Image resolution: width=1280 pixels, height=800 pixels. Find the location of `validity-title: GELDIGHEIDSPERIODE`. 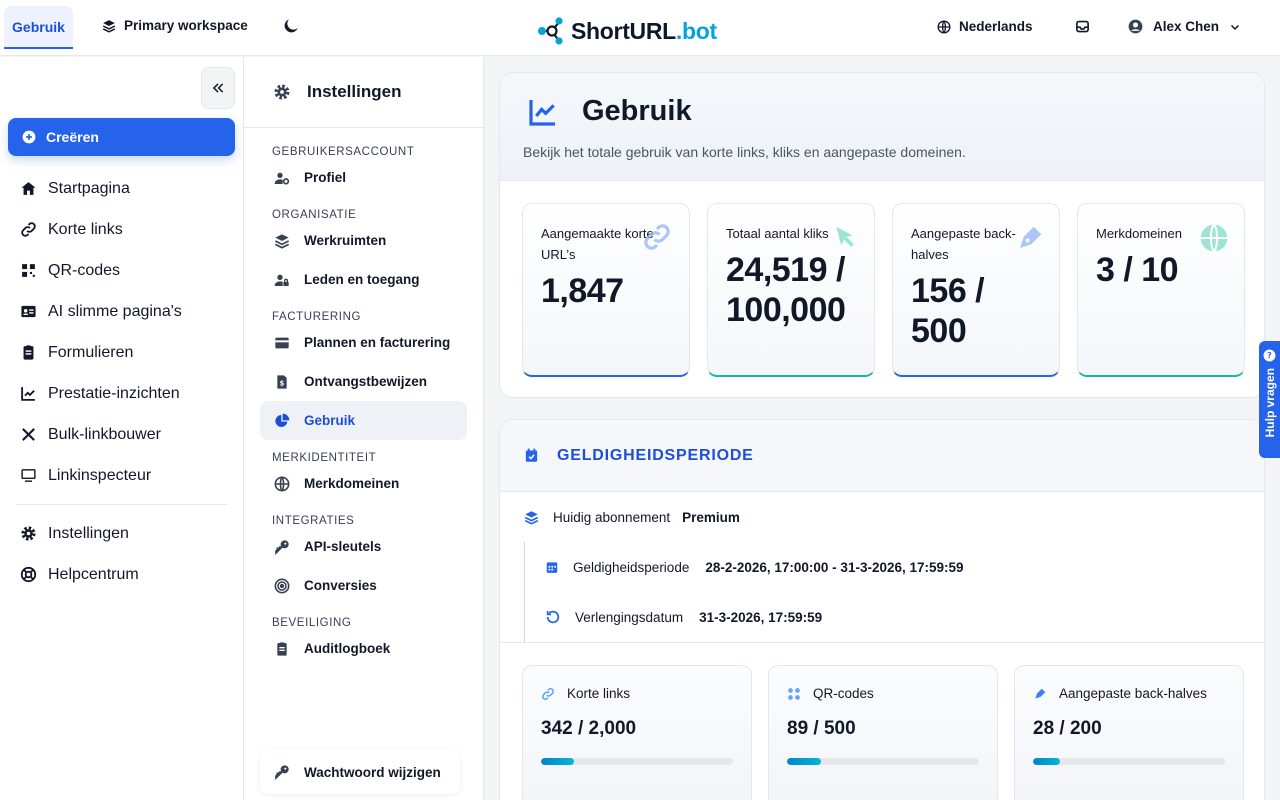

validity-title: GELDIGHEIDSPERIODE is located at coordinates (655, 455).